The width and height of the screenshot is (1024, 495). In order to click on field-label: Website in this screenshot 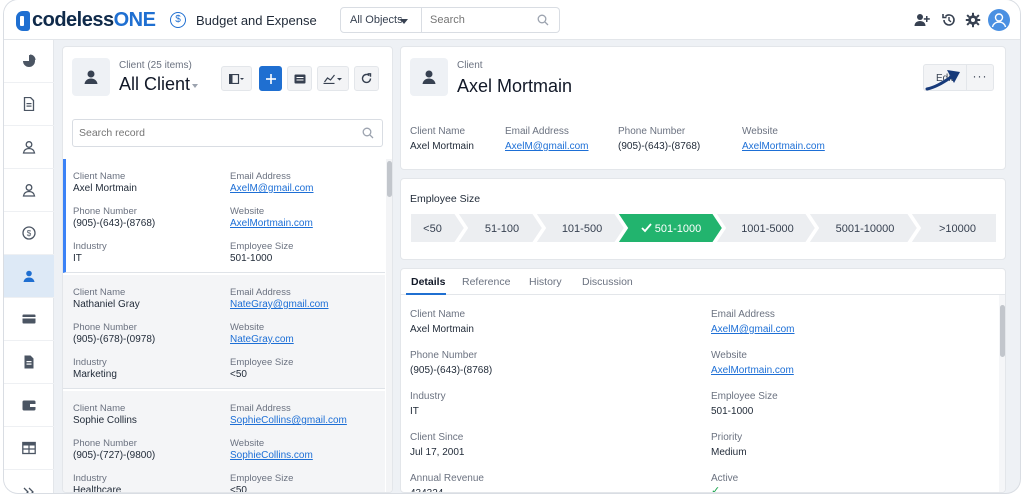, I will do `click(247, 327)`.